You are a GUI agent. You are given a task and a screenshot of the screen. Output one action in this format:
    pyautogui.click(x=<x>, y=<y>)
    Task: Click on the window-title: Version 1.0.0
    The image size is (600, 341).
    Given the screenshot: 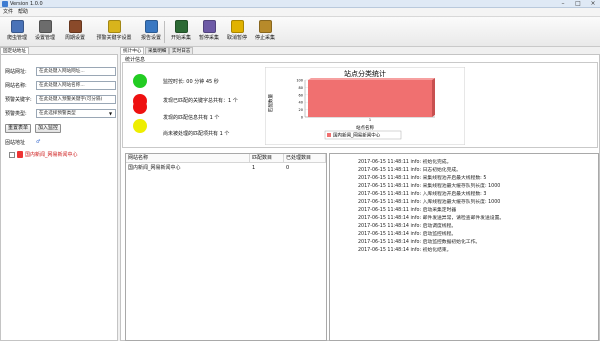 What is the action you would take?
    pyautogui.click(x=26, y=4)
    